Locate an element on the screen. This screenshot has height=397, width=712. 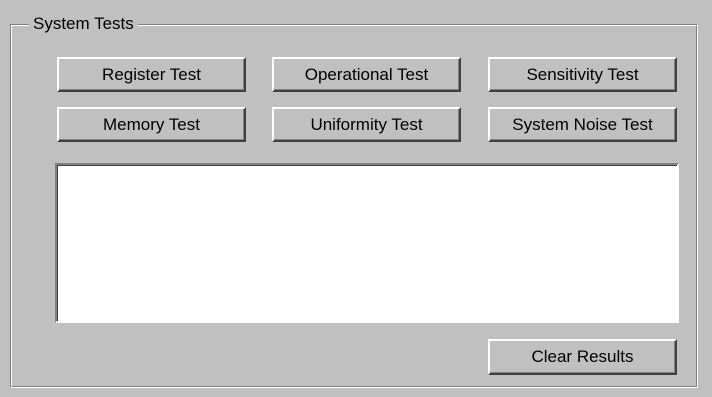
operational-test-button-label: Operational Test is located at coordinates (366, 74).